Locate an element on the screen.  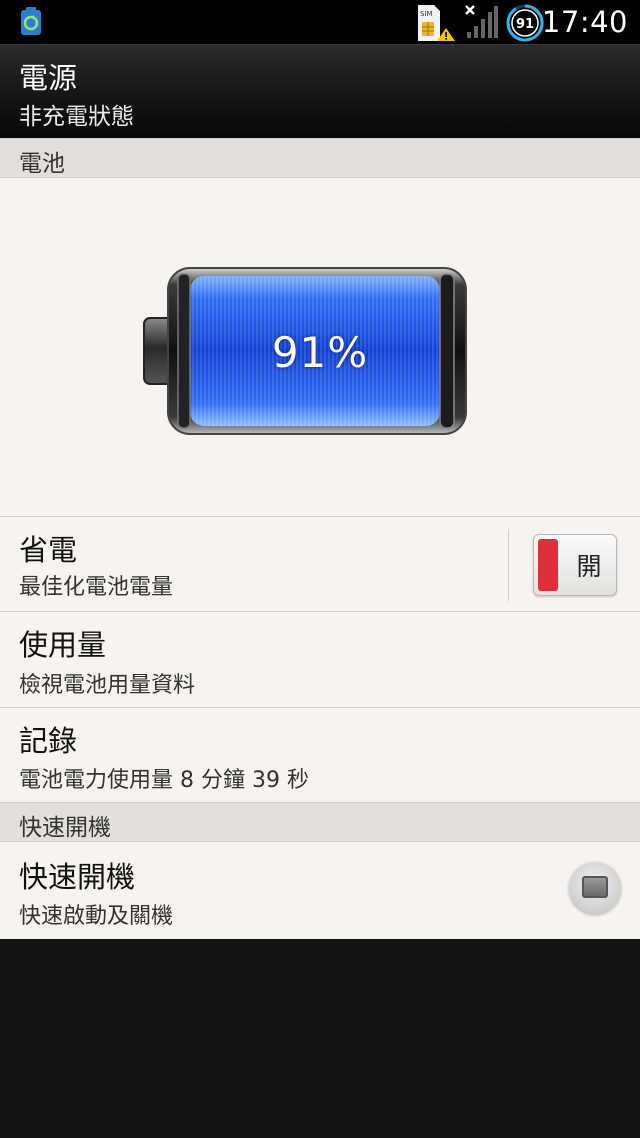
battery-level-icon: 91 is located at coordinates (525, 23).